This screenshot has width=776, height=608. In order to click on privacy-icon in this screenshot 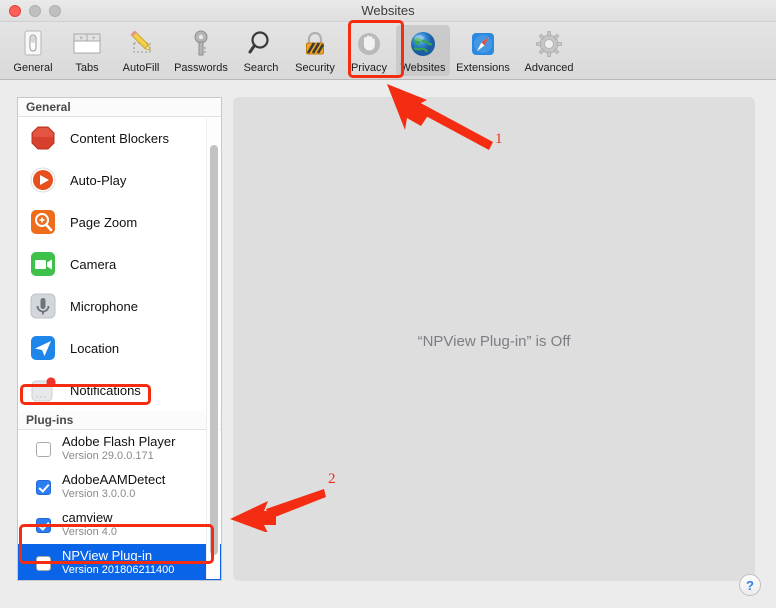, I will do `click(369, 44)`.